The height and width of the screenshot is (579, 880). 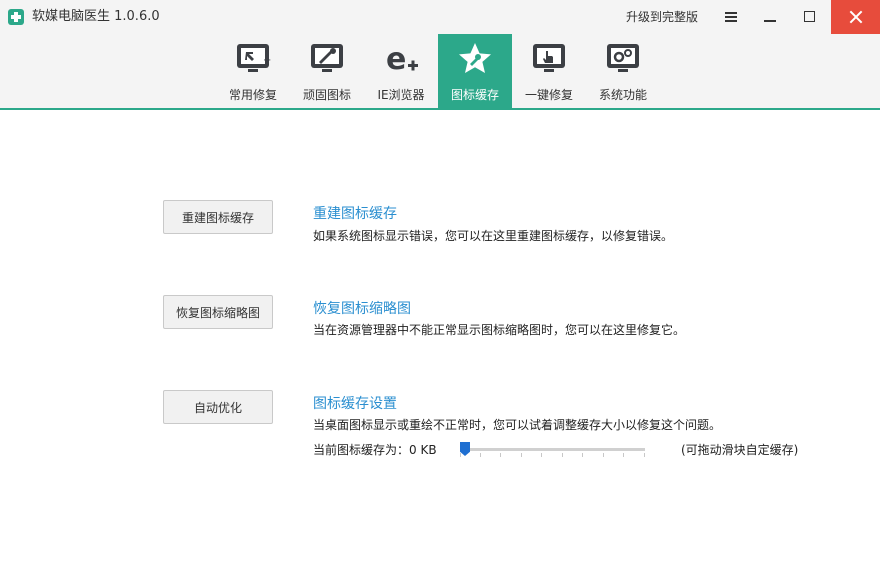 I want to click on ie-browser-icon: e, so click(x=402, y=59).